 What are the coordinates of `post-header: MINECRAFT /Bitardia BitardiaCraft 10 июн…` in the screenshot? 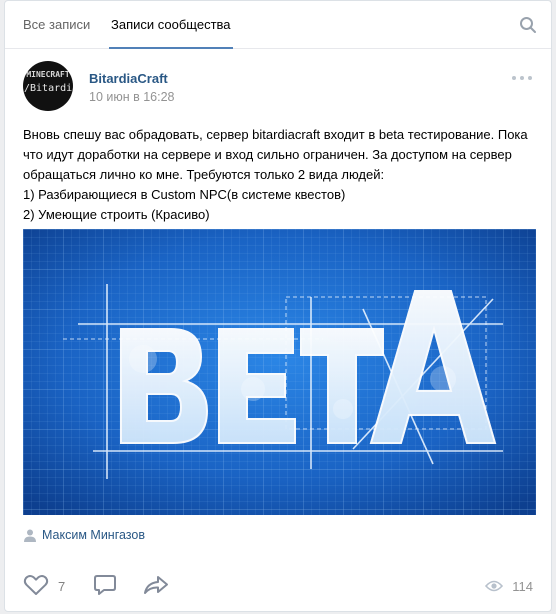 It's located at (278, 87).